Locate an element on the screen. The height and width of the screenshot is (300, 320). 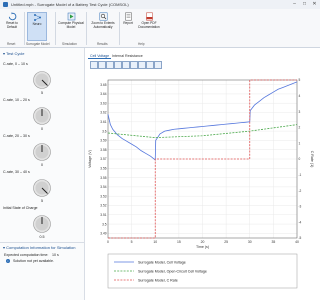
close-button: ✕ is located at coordinates (314, 4).